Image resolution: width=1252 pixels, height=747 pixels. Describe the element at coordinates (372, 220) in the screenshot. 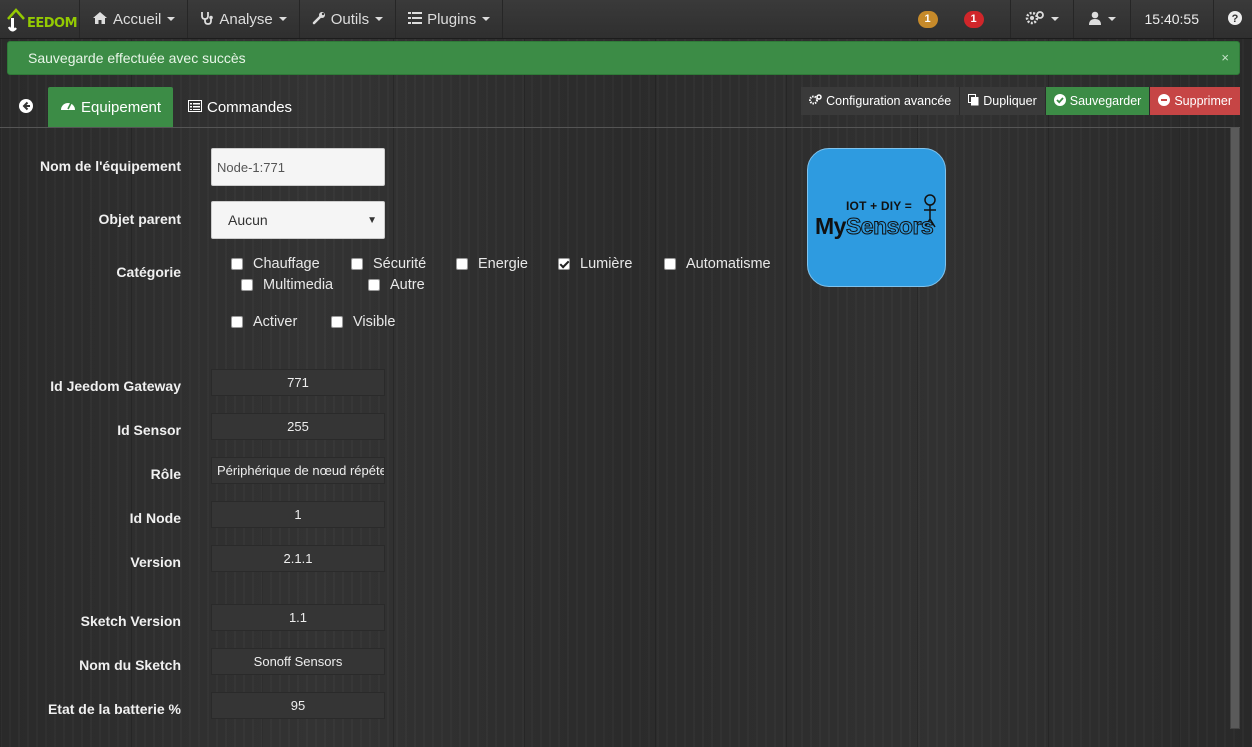

I see `dropdown-arrow-icon: ▼` at that location.